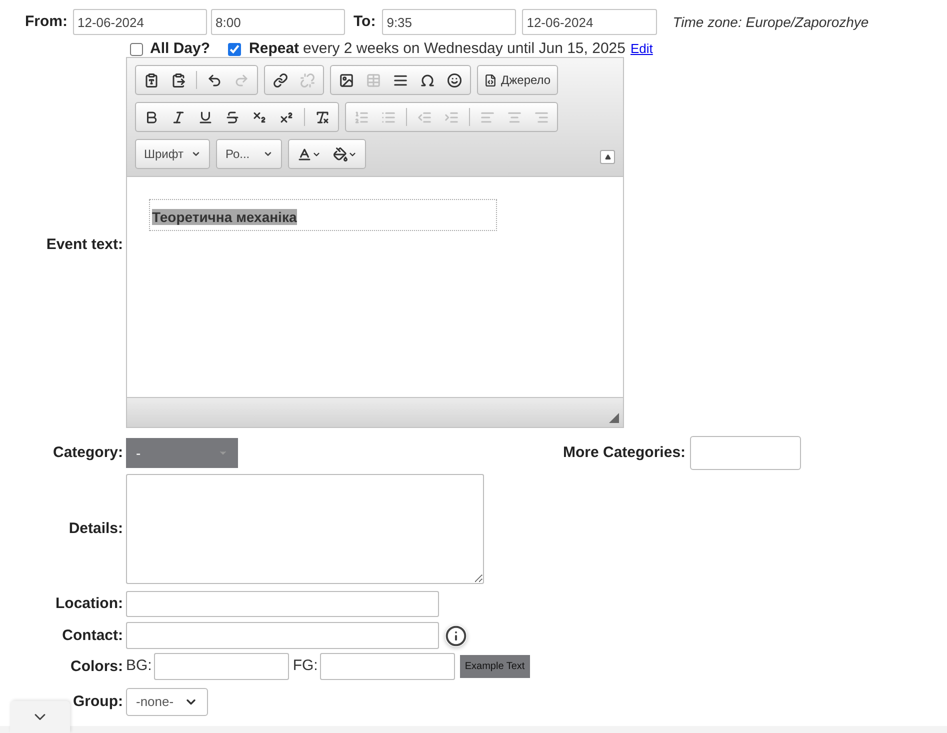 The image size is (947, 733). What do you see at coordinates (400, 80) in the screenshot?
I see `lines-icon` at bounding box center [400, 80].